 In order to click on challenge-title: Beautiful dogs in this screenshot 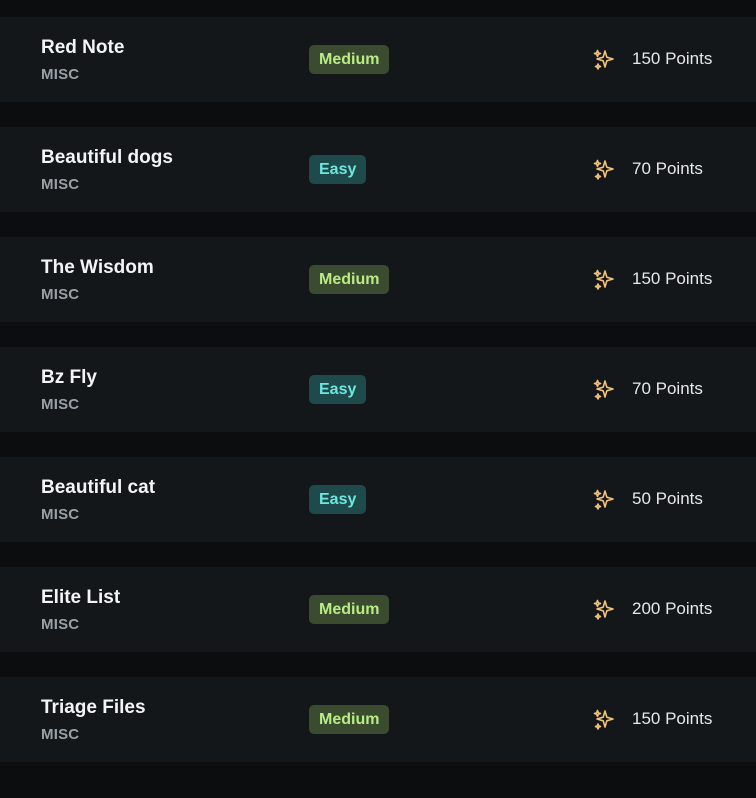, I will do `click(107, 157)`.